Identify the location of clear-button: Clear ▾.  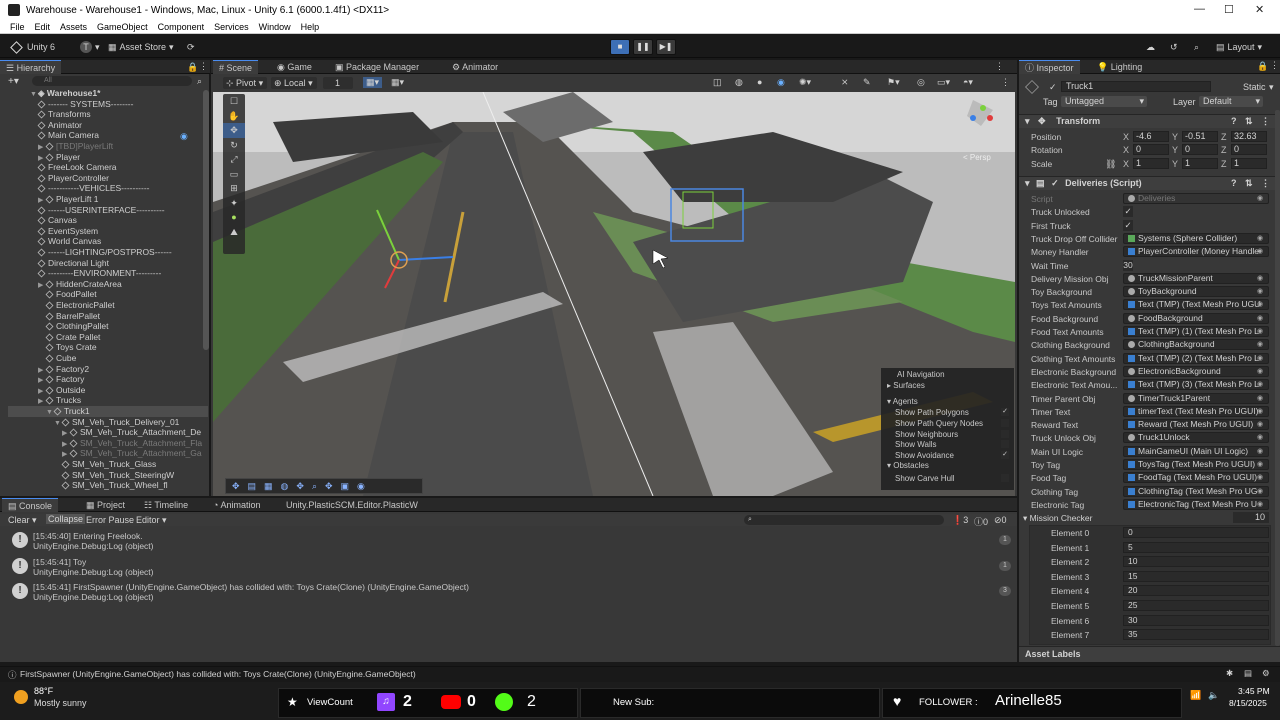
(22, 520).